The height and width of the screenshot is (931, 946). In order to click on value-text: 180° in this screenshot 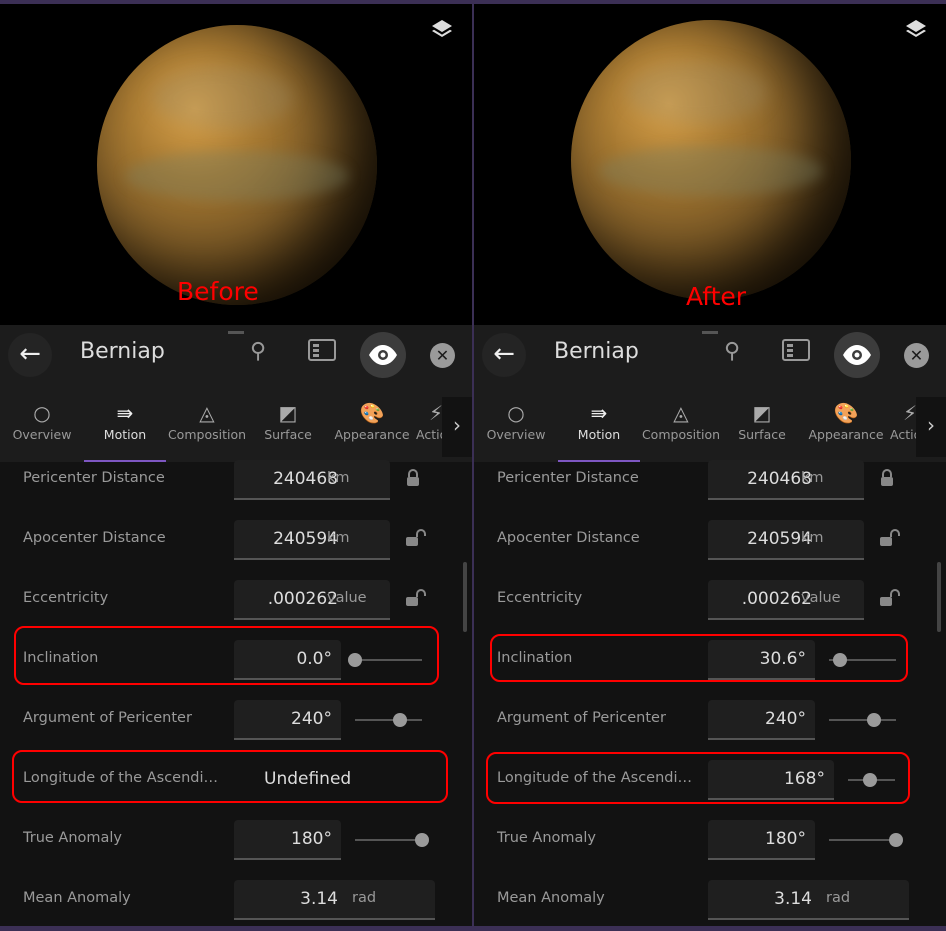, I will do `click(311, 839)`.